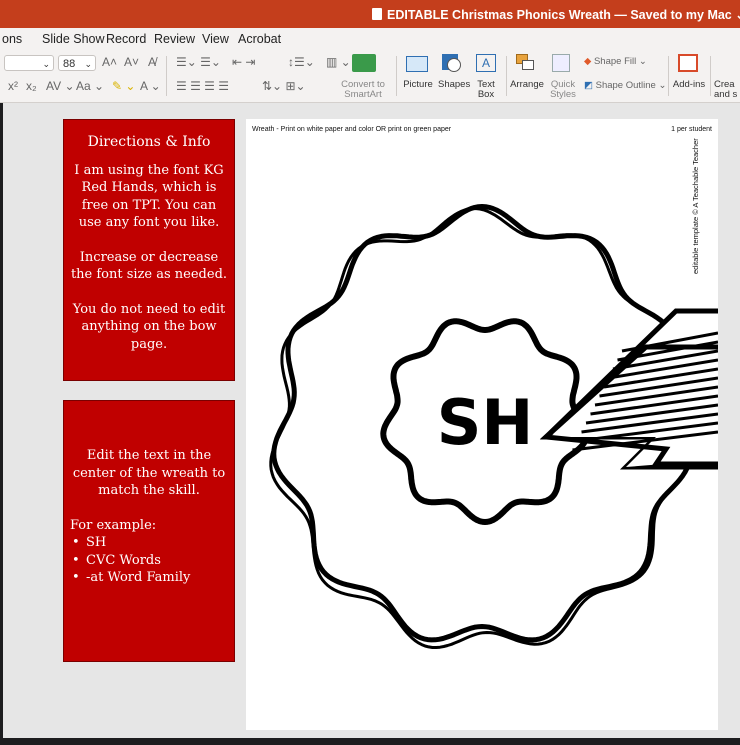 Image resolution: width=740 pixels, height=745 pixels. What do you see at coordinates (13, 86) in the screenshot?
I see `superscript-icon: x²` at bounding box center [13, 86].